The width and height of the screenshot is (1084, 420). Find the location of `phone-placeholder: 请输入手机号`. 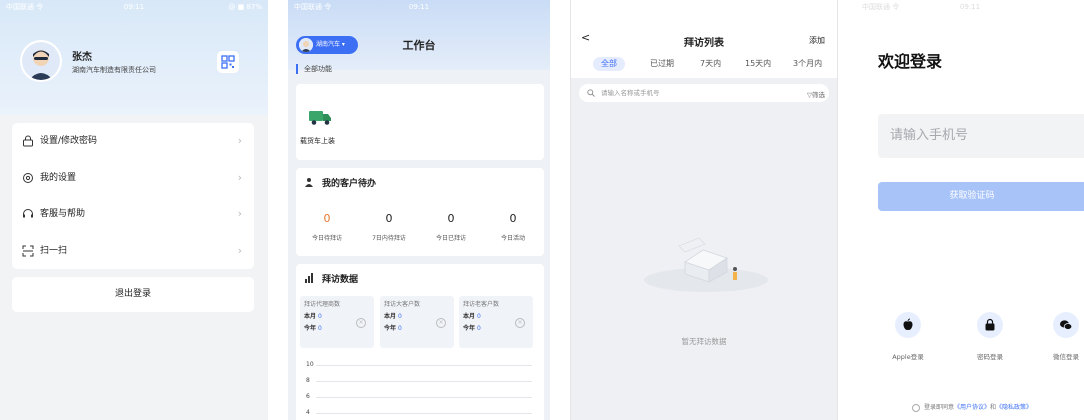

phone-placeholder: 请输入手机号 is located at coordinates (929, 135).